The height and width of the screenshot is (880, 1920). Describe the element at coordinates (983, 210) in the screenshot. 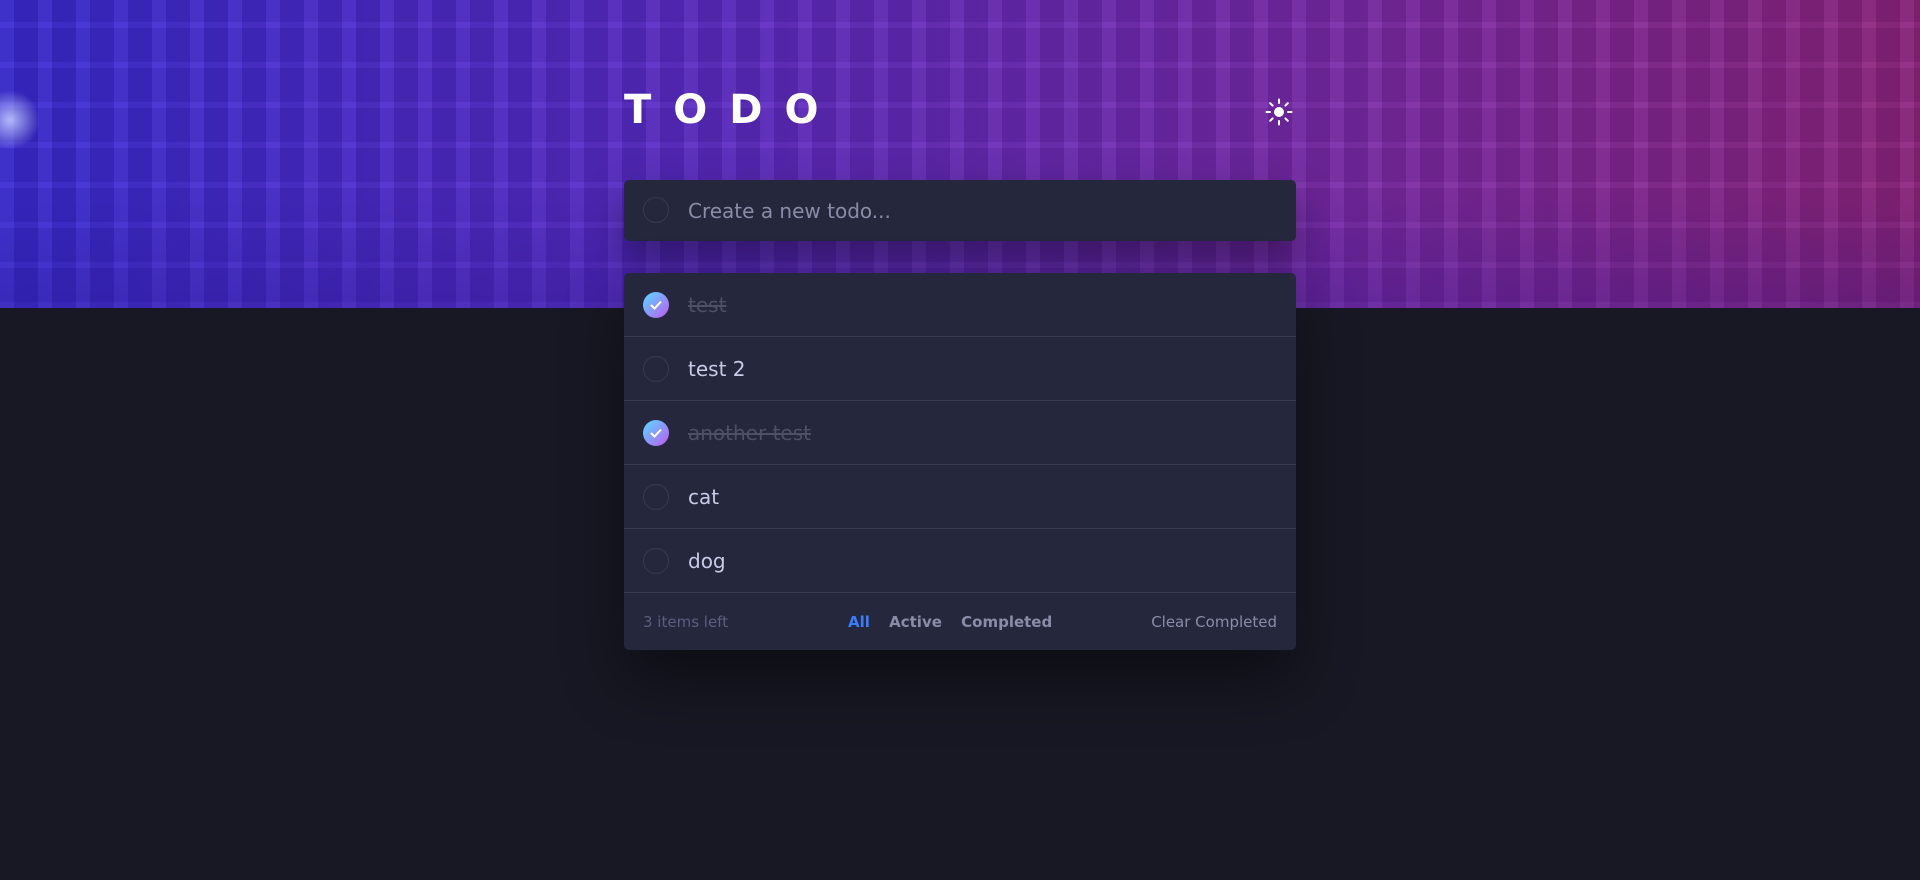

I see `new-todo-input` at that location.